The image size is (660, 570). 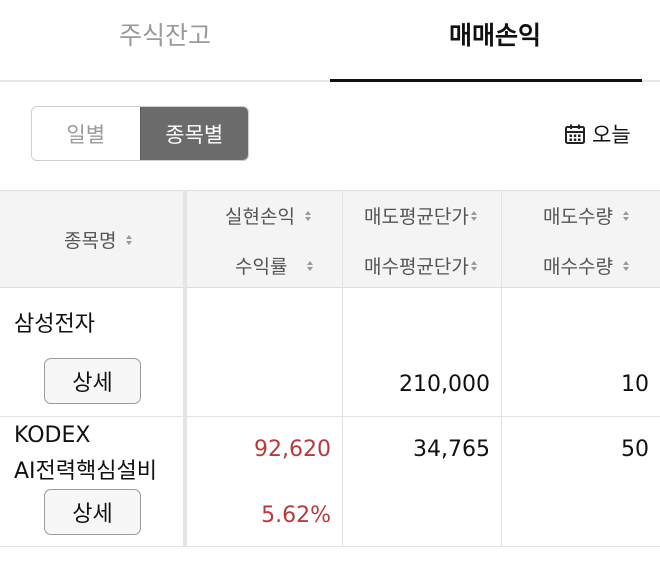 What do you see at coordinates (85, 471) in the screenshot?
I see `stock-name-line2: AI전력핵심설비` at bounding box center [85, 471].